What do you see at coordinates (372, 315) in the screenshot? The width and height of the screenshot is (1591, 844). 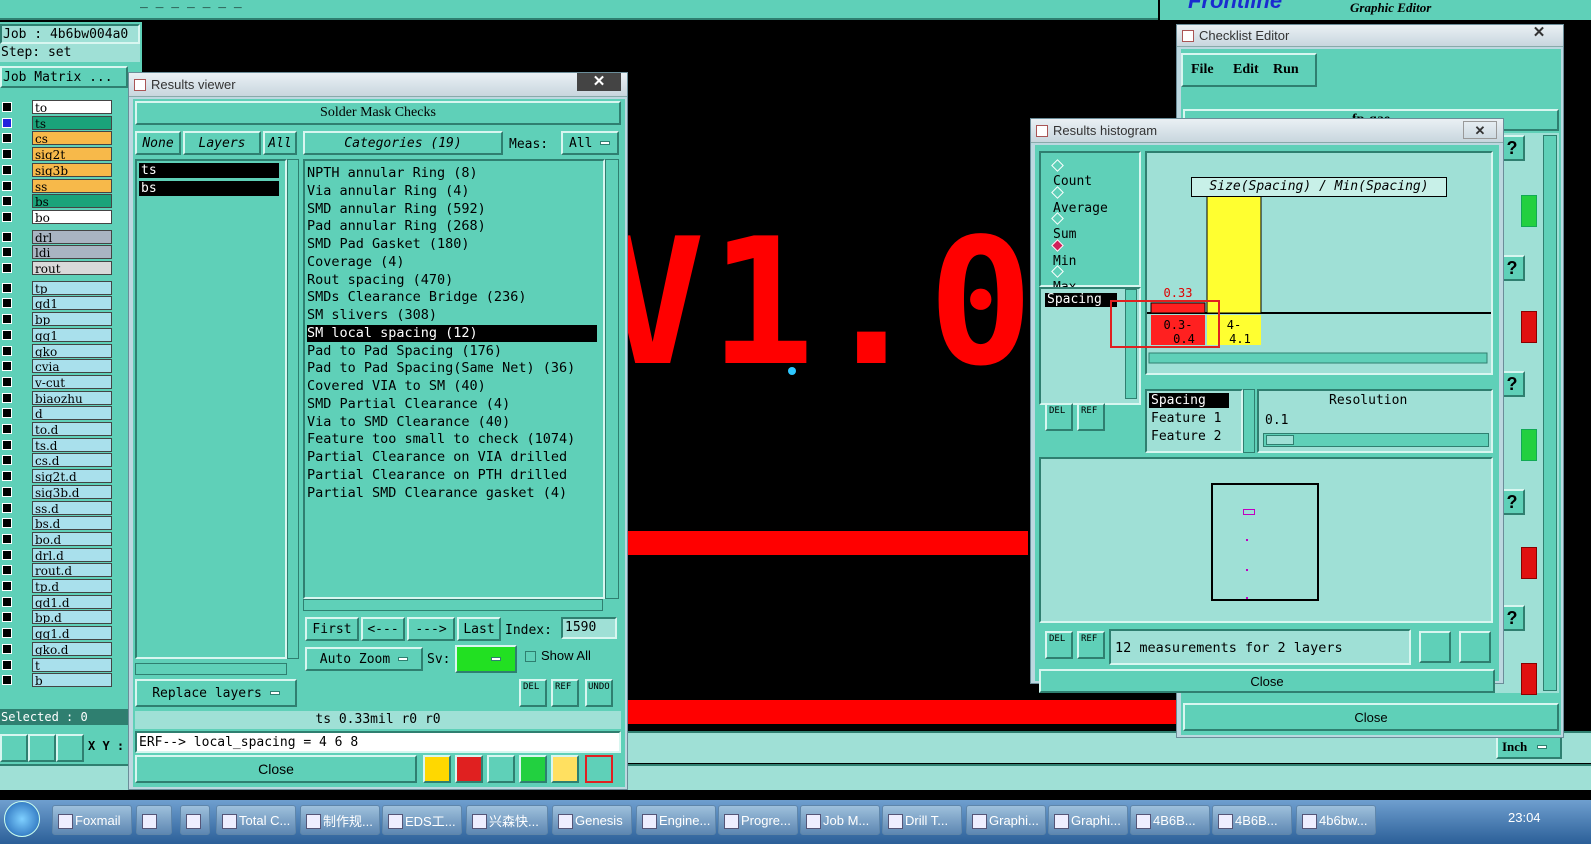 I see `category-item: SM slivers (308)` at bounding box center [372, 315].